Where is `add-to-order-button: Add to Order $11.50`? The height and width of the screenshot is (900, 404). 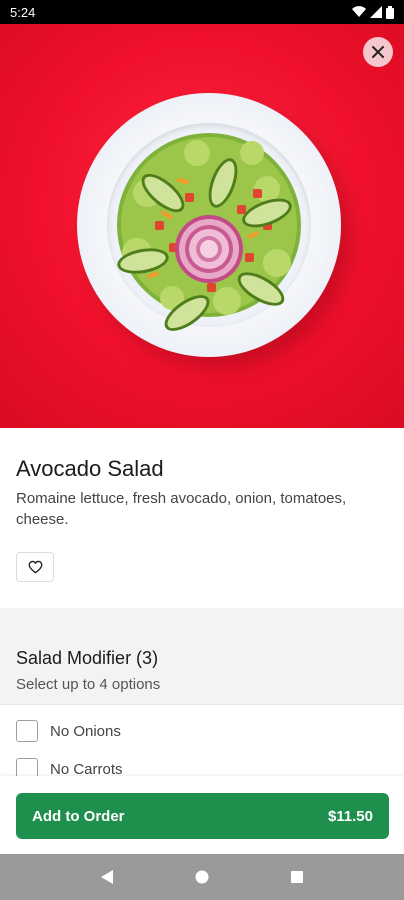
add-to-order-button: Add to Order $11.50 is located at coordinates (202, 816).